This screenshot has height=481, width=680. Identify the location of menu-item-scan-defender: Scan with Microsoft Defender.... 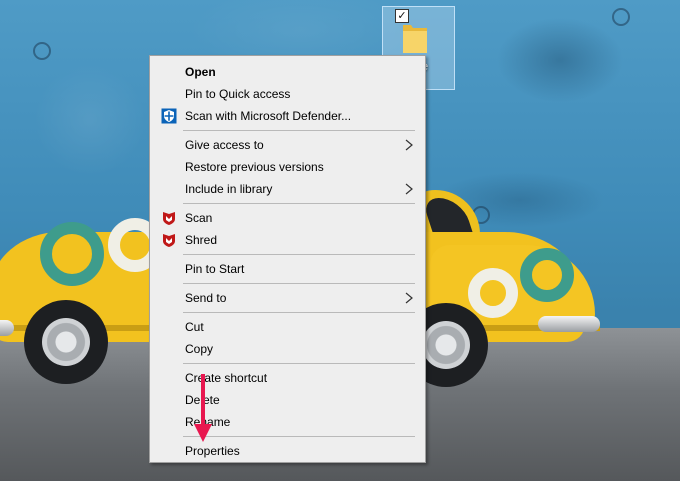
(287, 116).